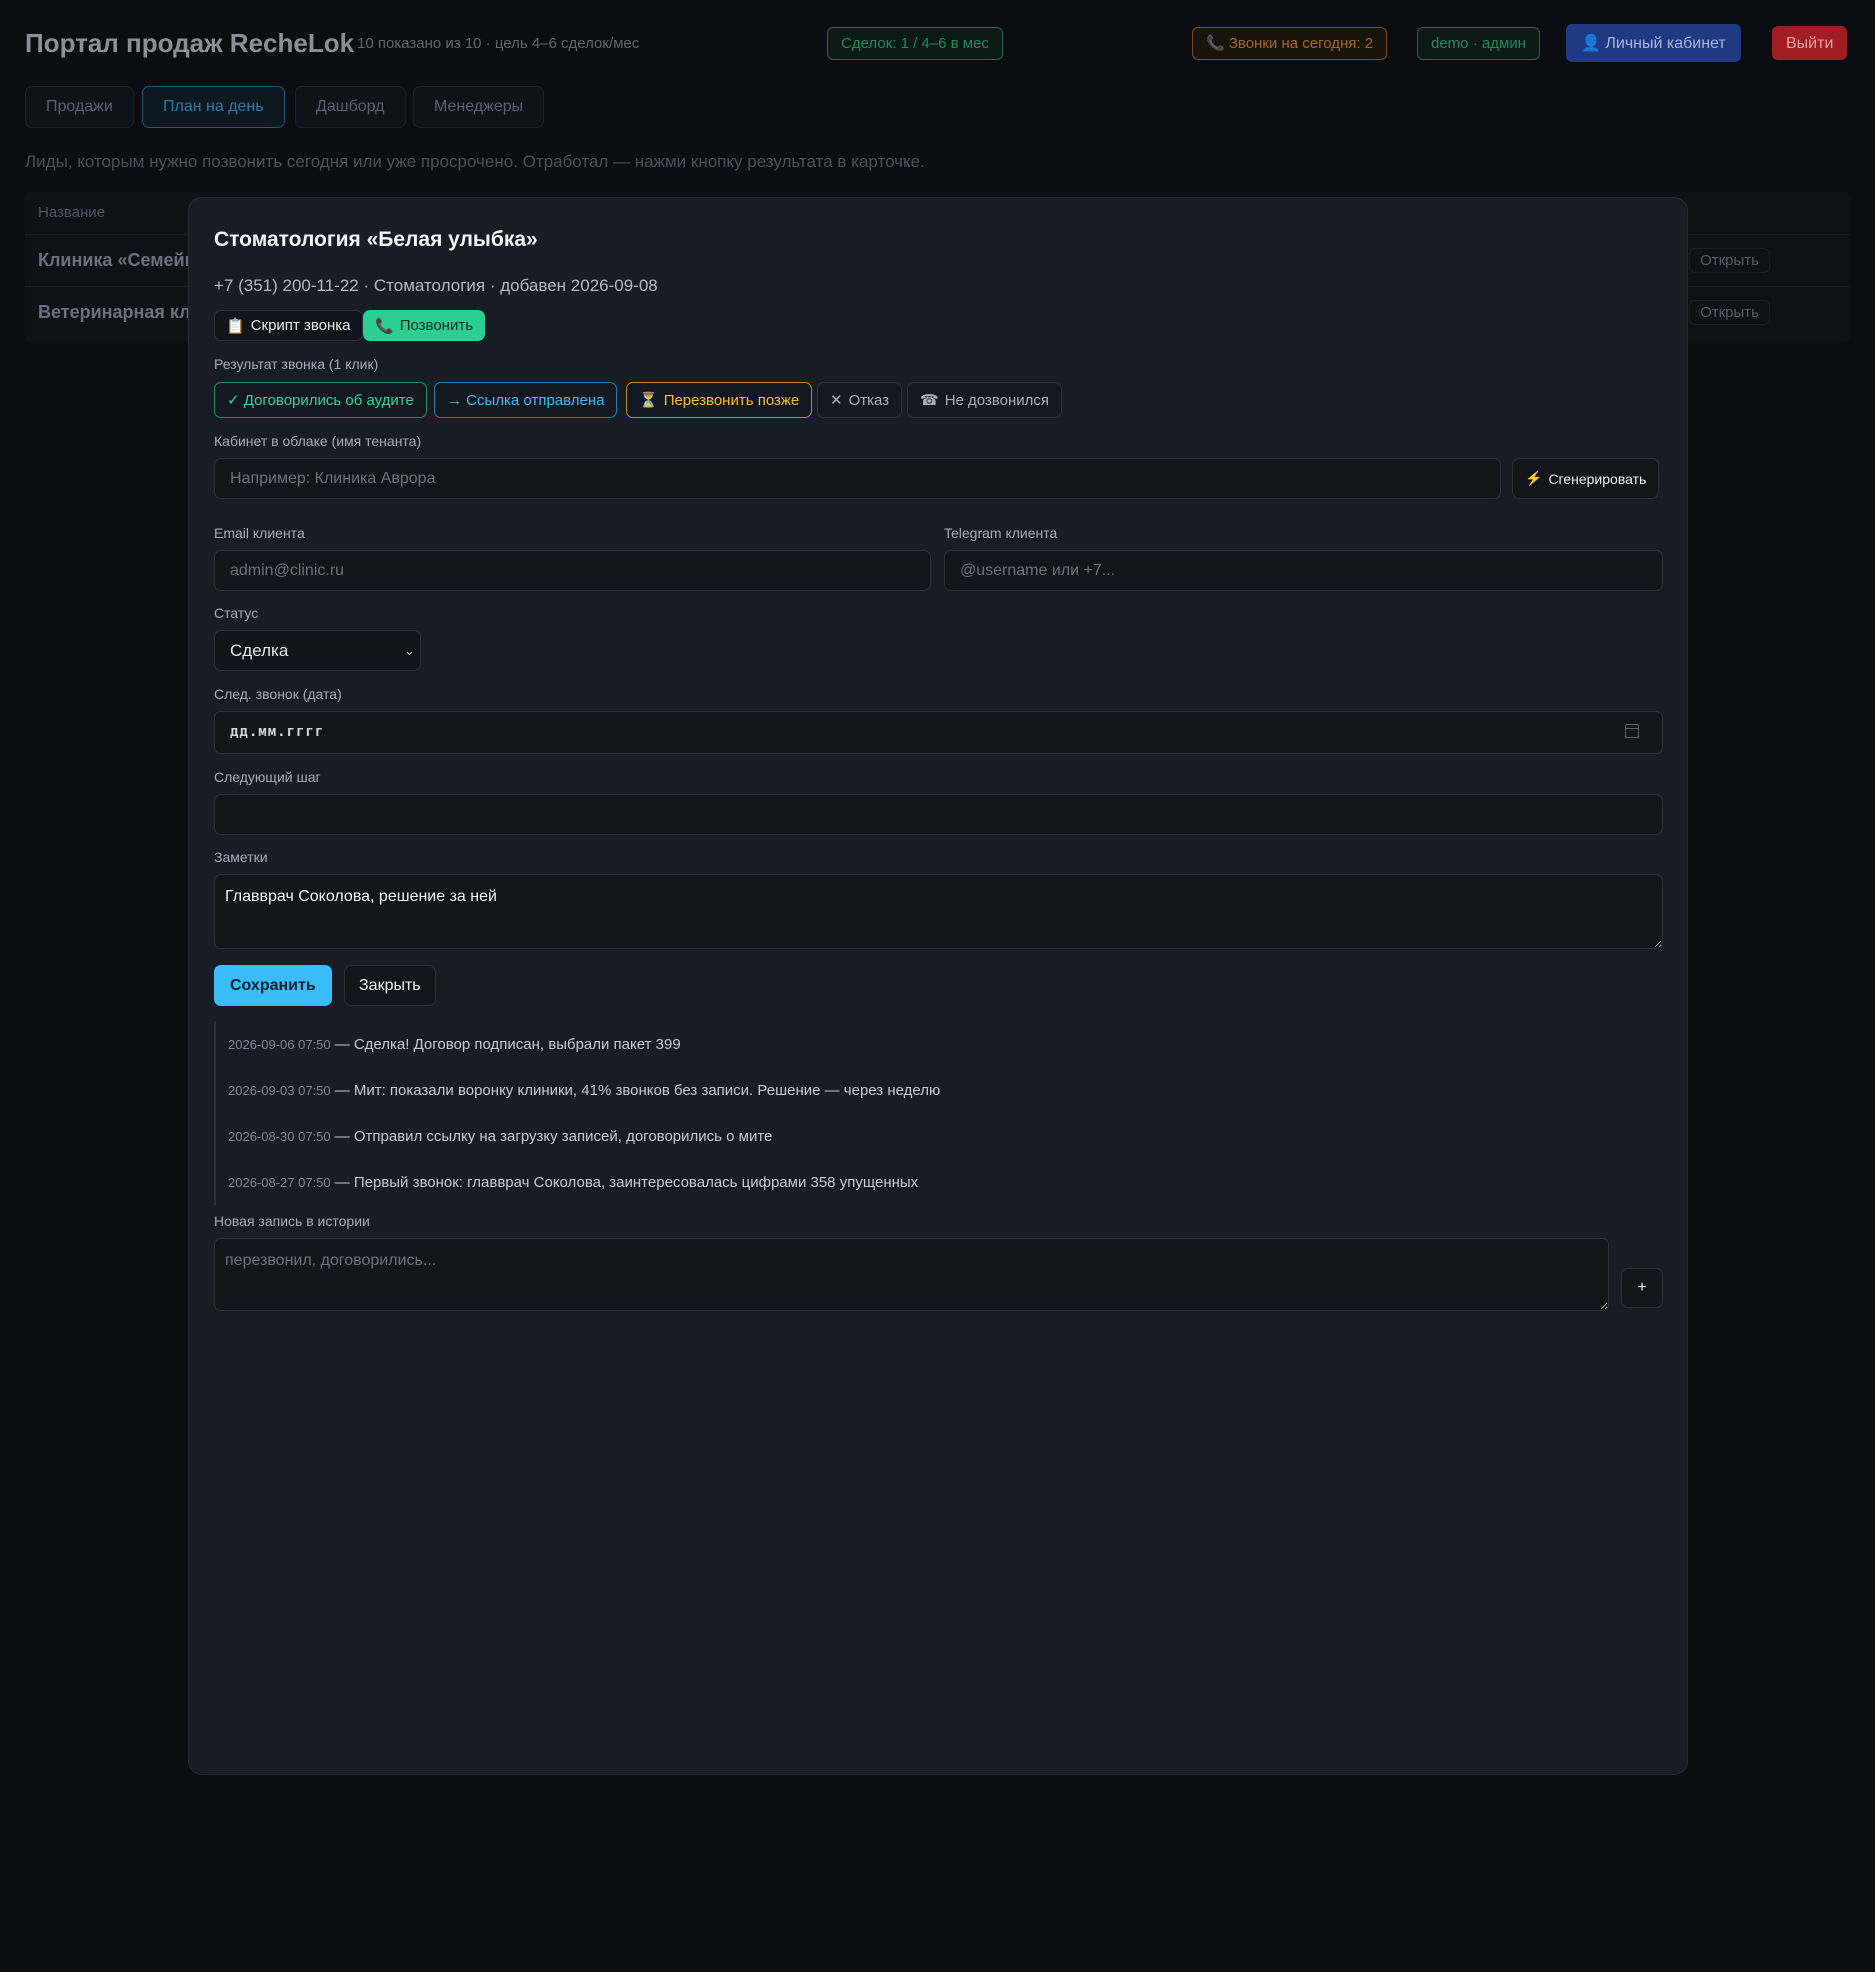 The image size is (1875, 1972). Describe the element at coordinates (938, 814) in the screenshot. I see `next-step-input` at that location.